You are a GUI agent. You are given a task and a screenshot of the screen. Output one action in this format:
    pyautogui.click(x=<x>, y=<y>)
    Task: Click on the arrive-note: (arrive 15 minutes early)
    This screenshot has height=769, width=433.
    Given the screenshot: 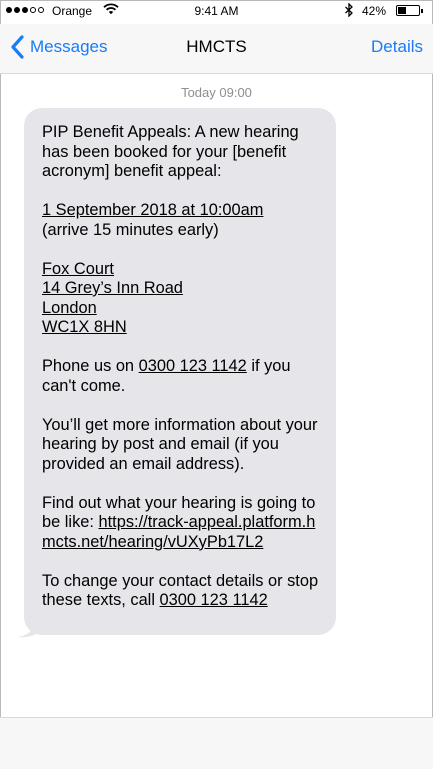 What is the action you would take?
    pyautogui.click(x=130, y=229)
    